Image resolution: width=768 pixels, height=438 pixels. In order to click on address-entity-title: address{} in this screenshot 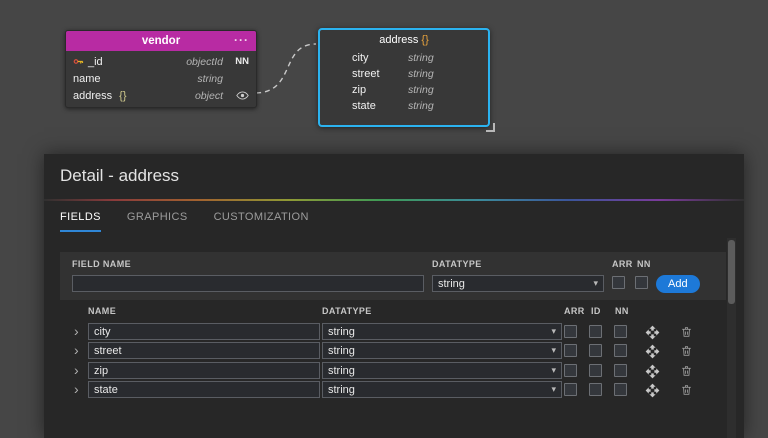, I will do `click(404, 40)`.